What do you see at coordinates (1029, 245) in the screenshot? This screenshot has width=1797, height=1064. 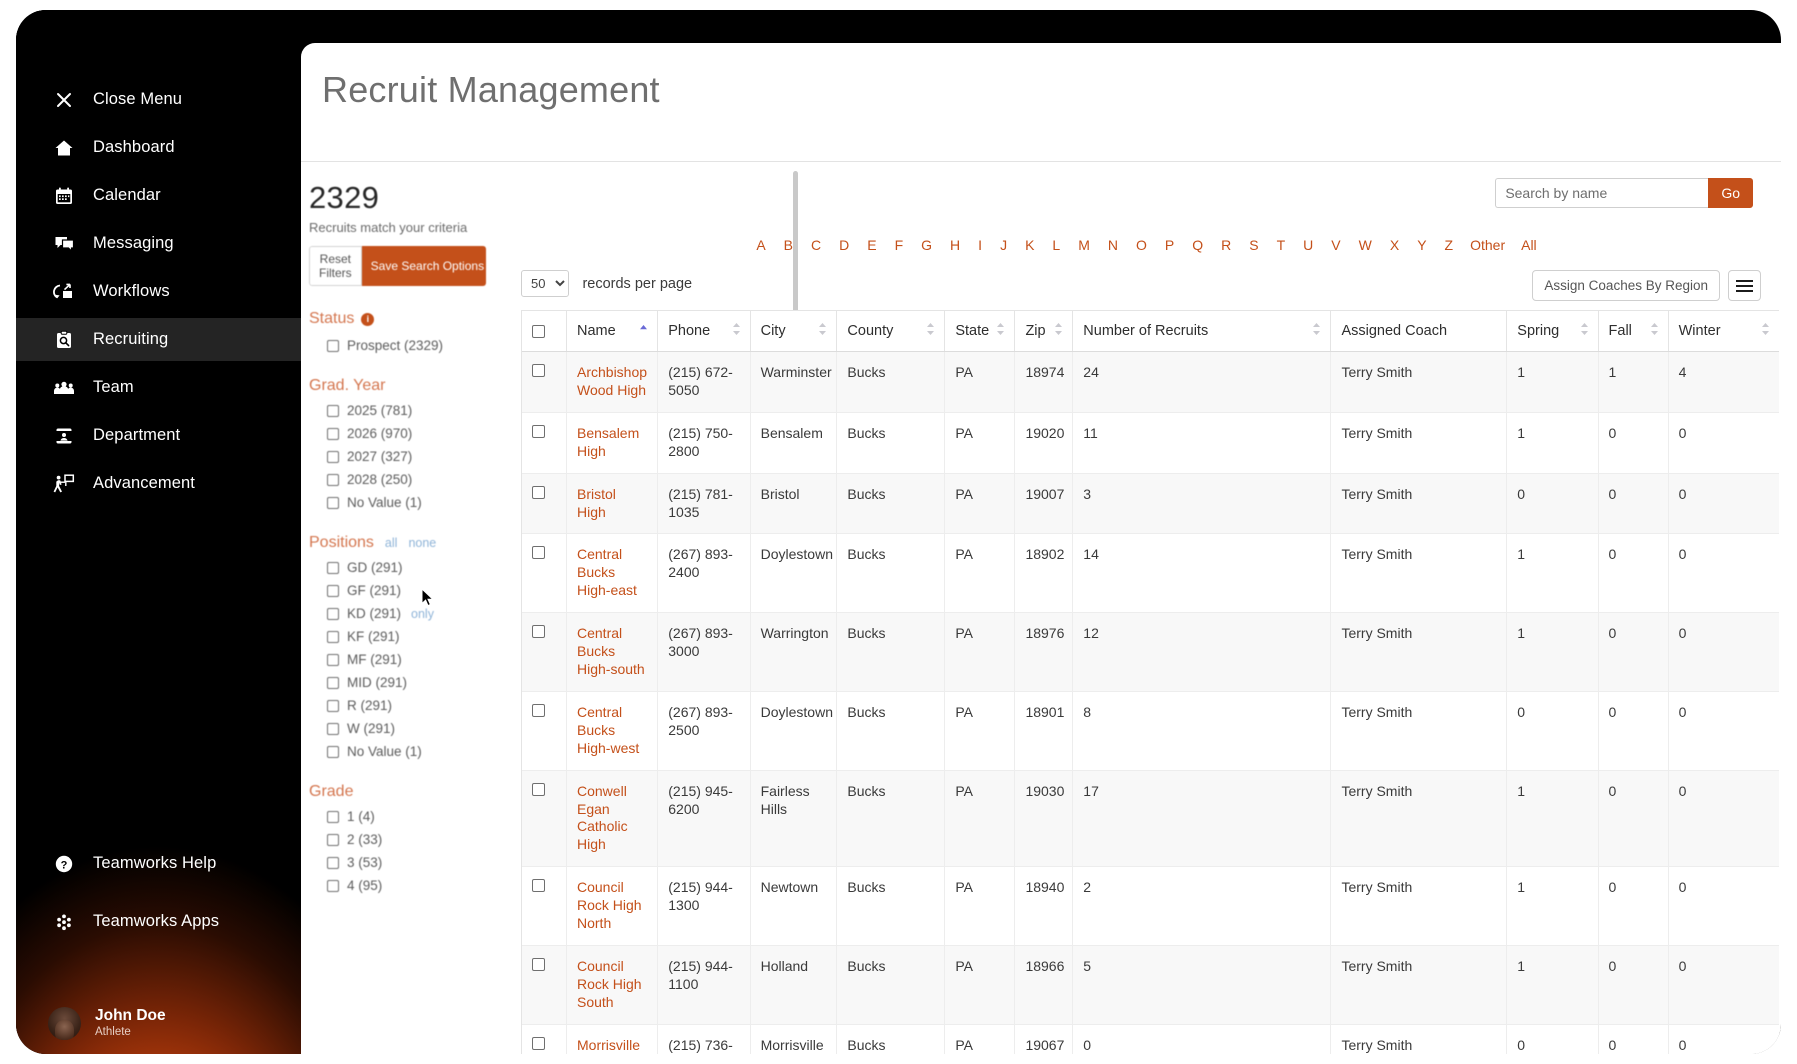 I see `alpha-link-k: K` at bounding box center [1029, 245].